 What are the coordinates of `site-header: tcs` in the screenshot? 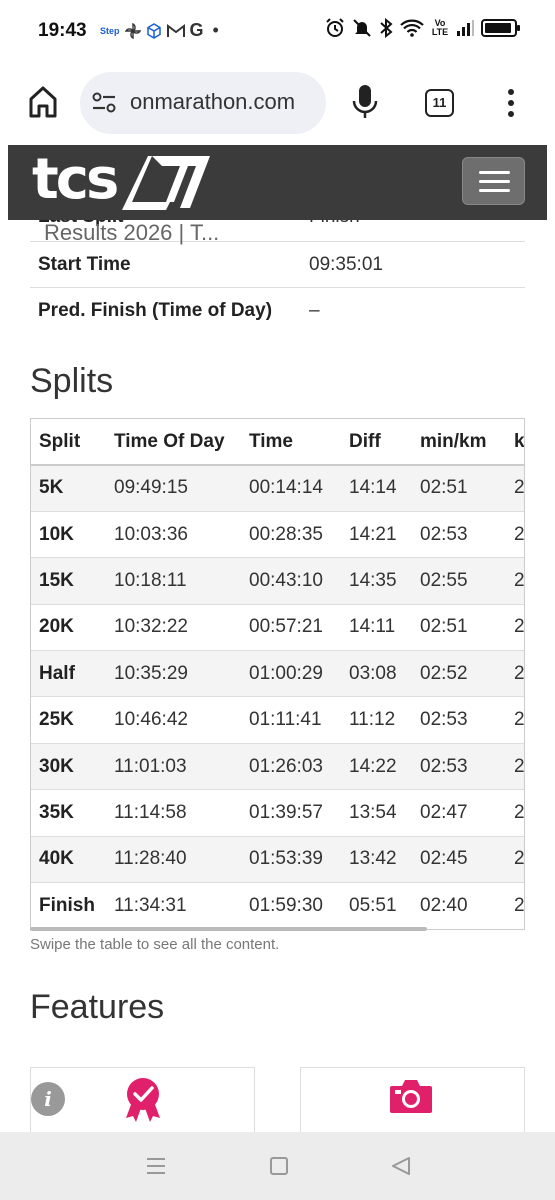 It's located at (277, 182).